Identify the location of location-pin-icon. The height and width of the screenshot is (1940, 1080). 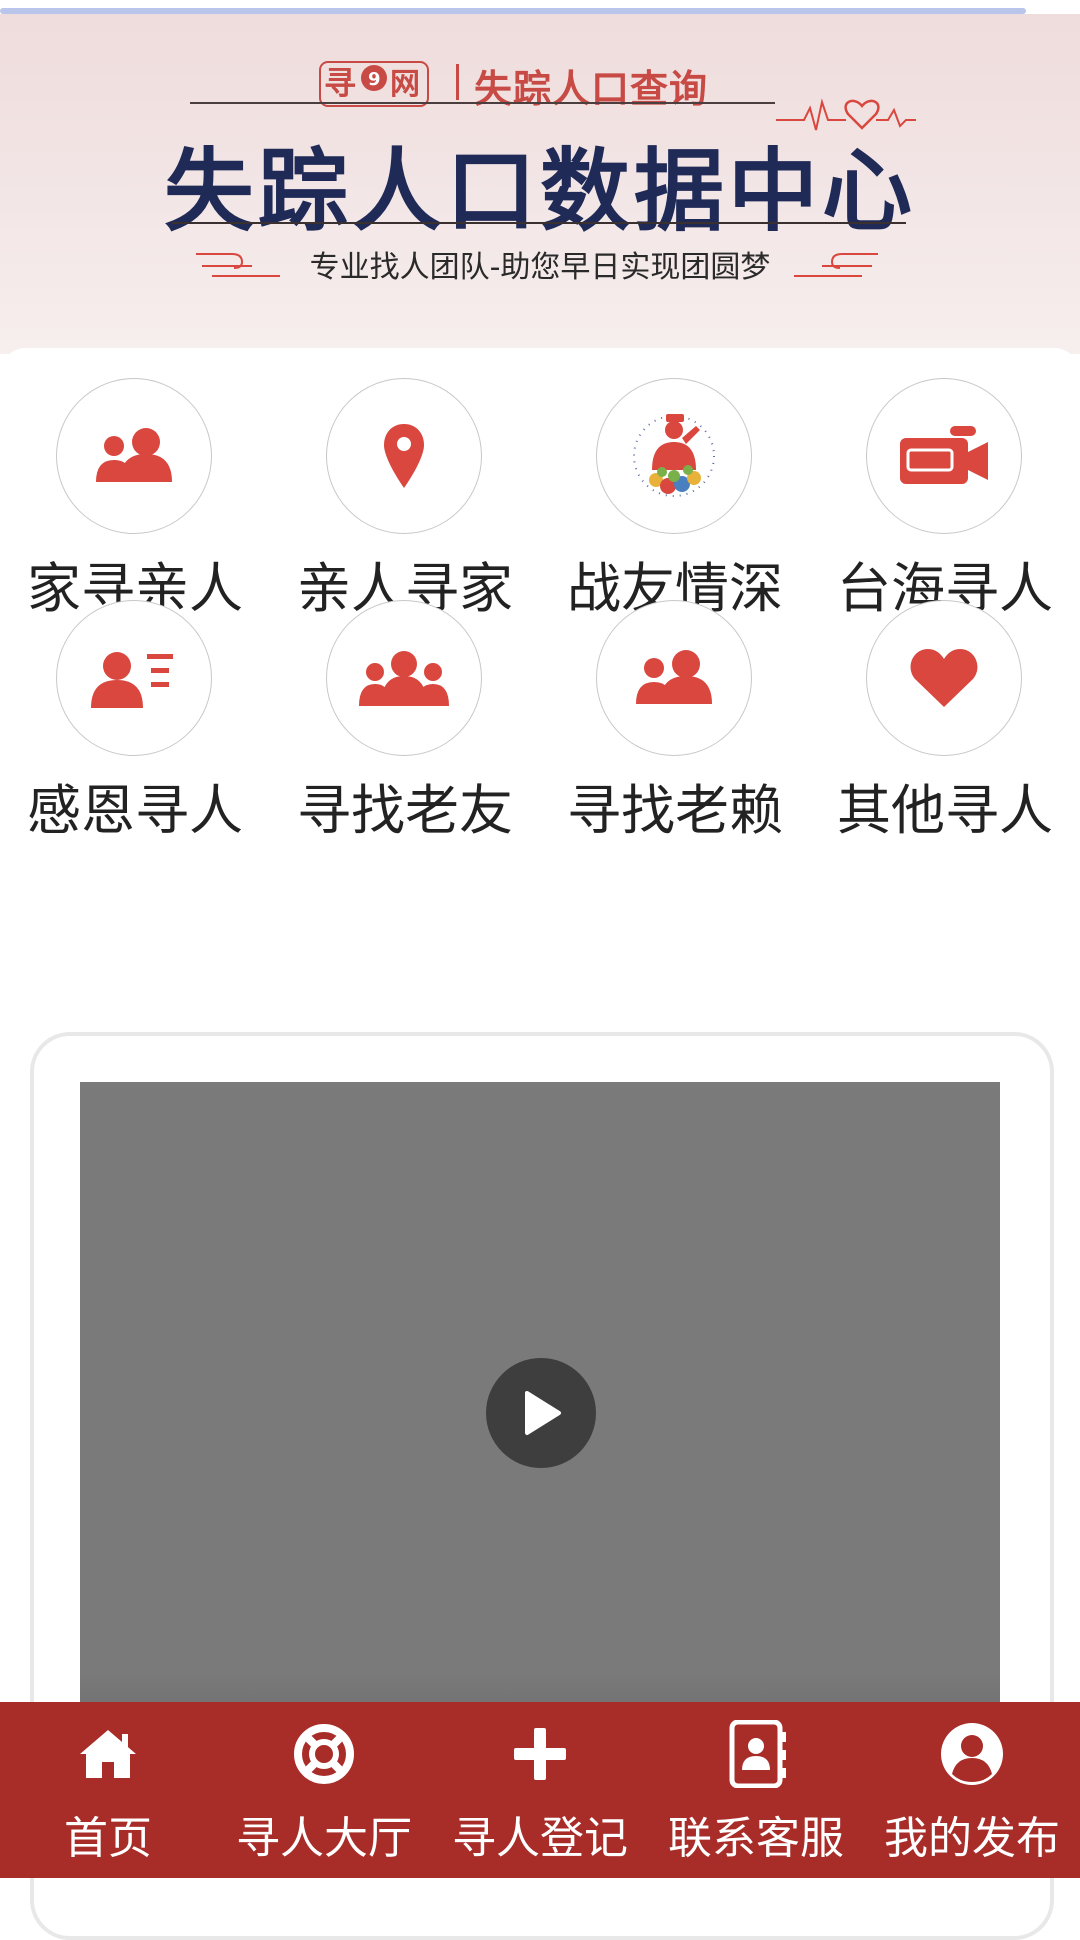
(404, 456).